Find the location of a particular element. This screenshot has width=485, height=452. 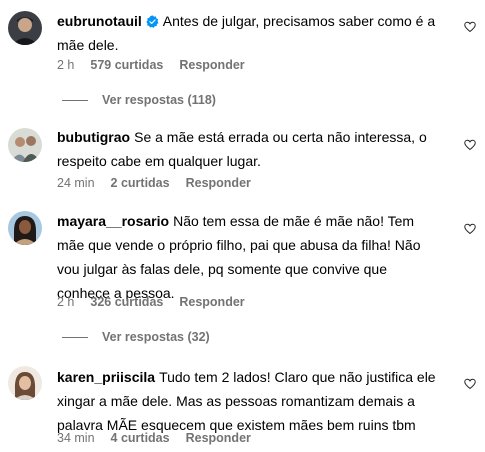

view-replies-label: Ver respostas (118) is located at coordinates (159, 100).